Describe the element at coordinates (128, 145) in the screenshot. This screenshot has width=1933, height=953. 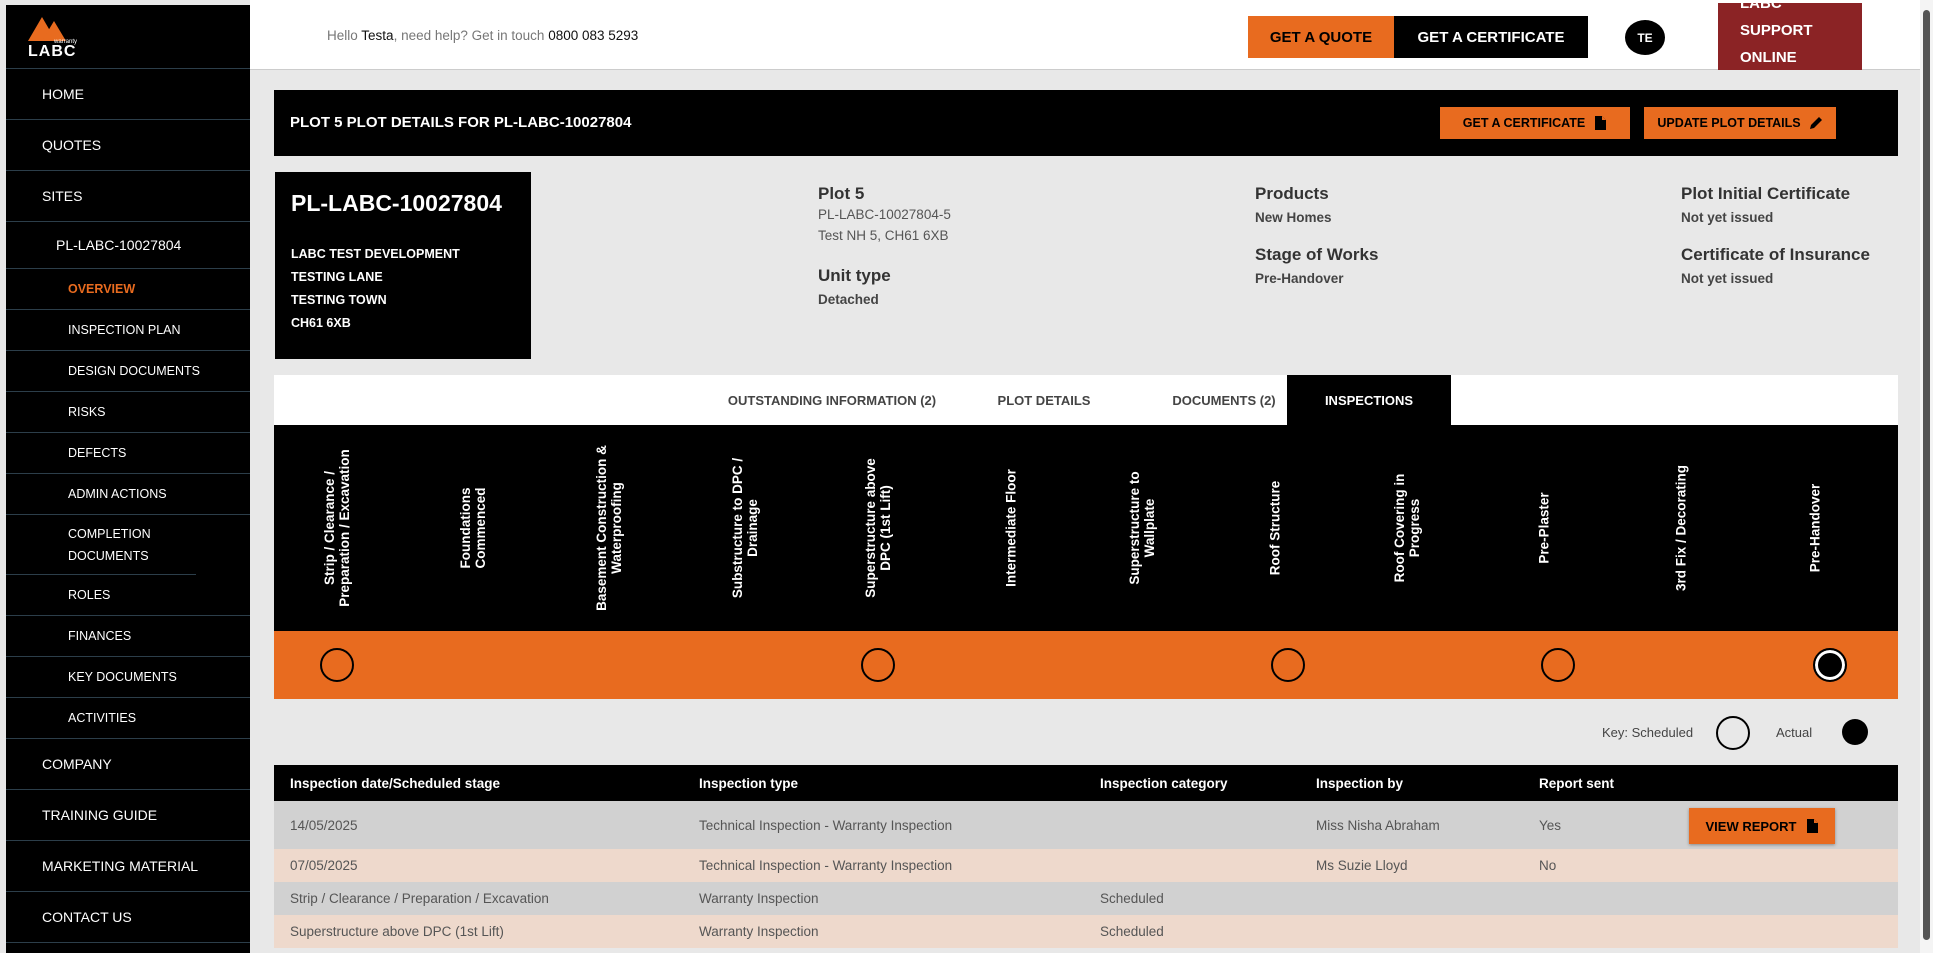
I see `sidebar-item-quotes: QUOTES` at that location.